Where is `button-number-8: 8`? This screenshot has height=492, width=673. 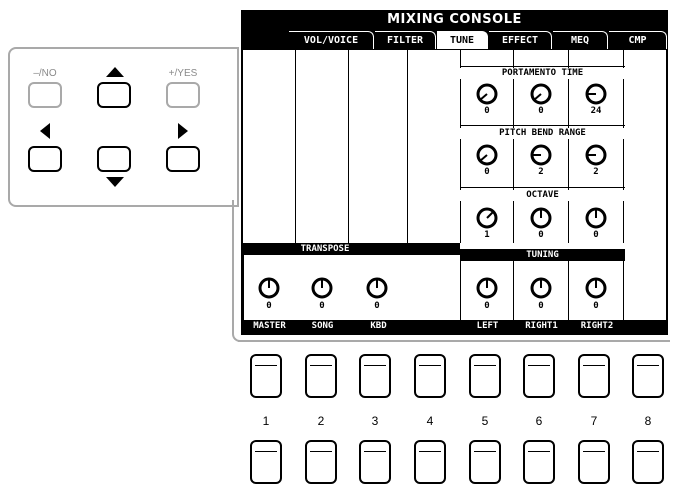 button-number-8: 8 is located at coordinates (648, 421).